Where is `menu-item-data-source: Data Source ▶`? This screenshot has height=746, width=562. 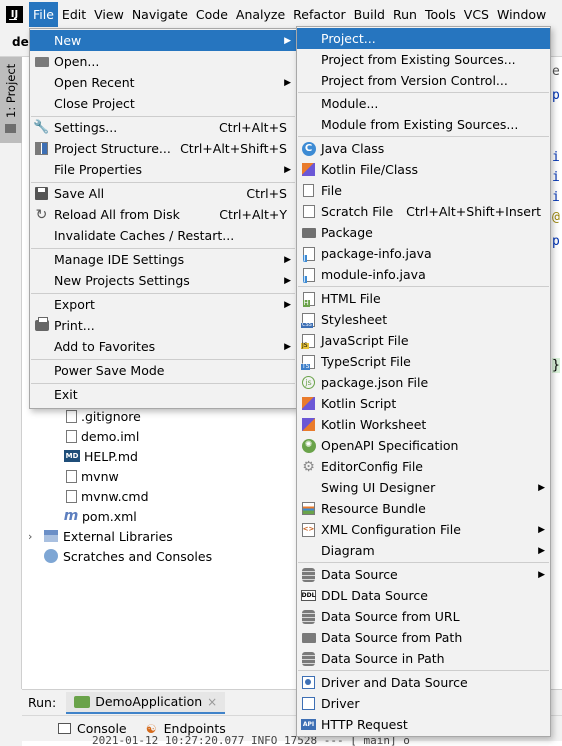 menu-item-data-source: Data Source ▶ is located at coordinates (423, 574).